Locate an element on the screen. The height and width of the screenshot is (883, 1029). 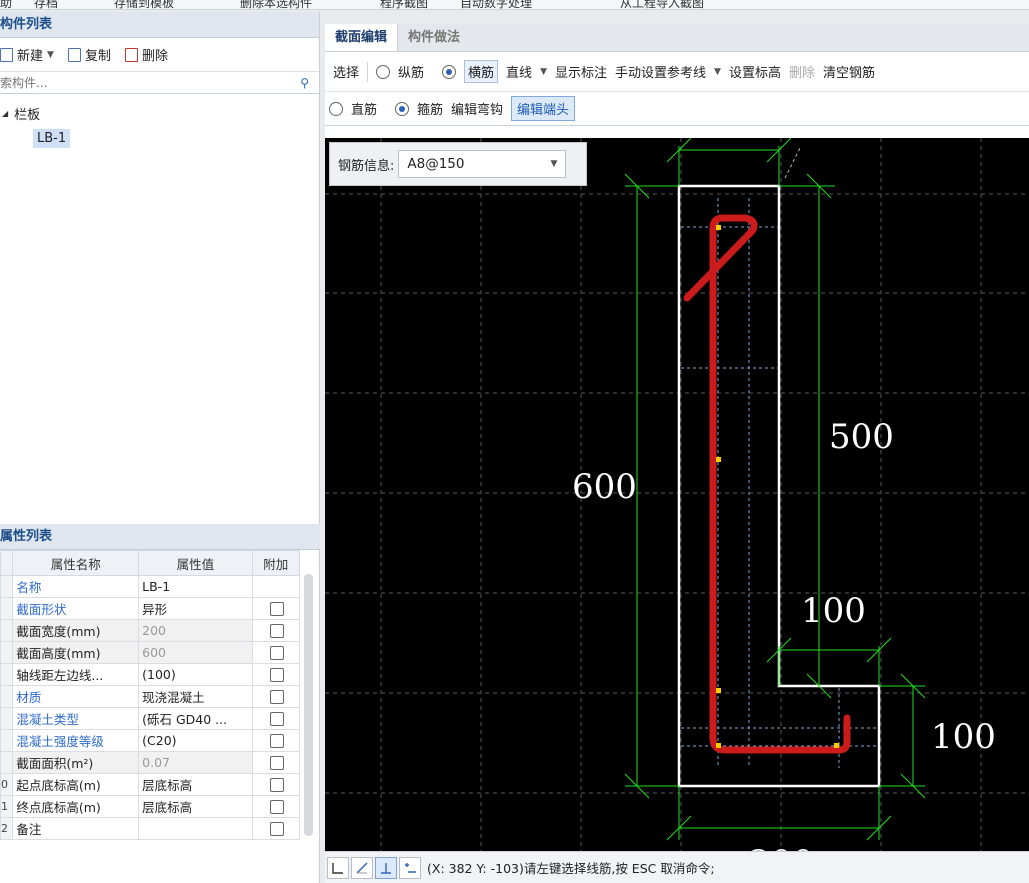
property-name: 截面高度(mm) is located at coordinates (76, 652).